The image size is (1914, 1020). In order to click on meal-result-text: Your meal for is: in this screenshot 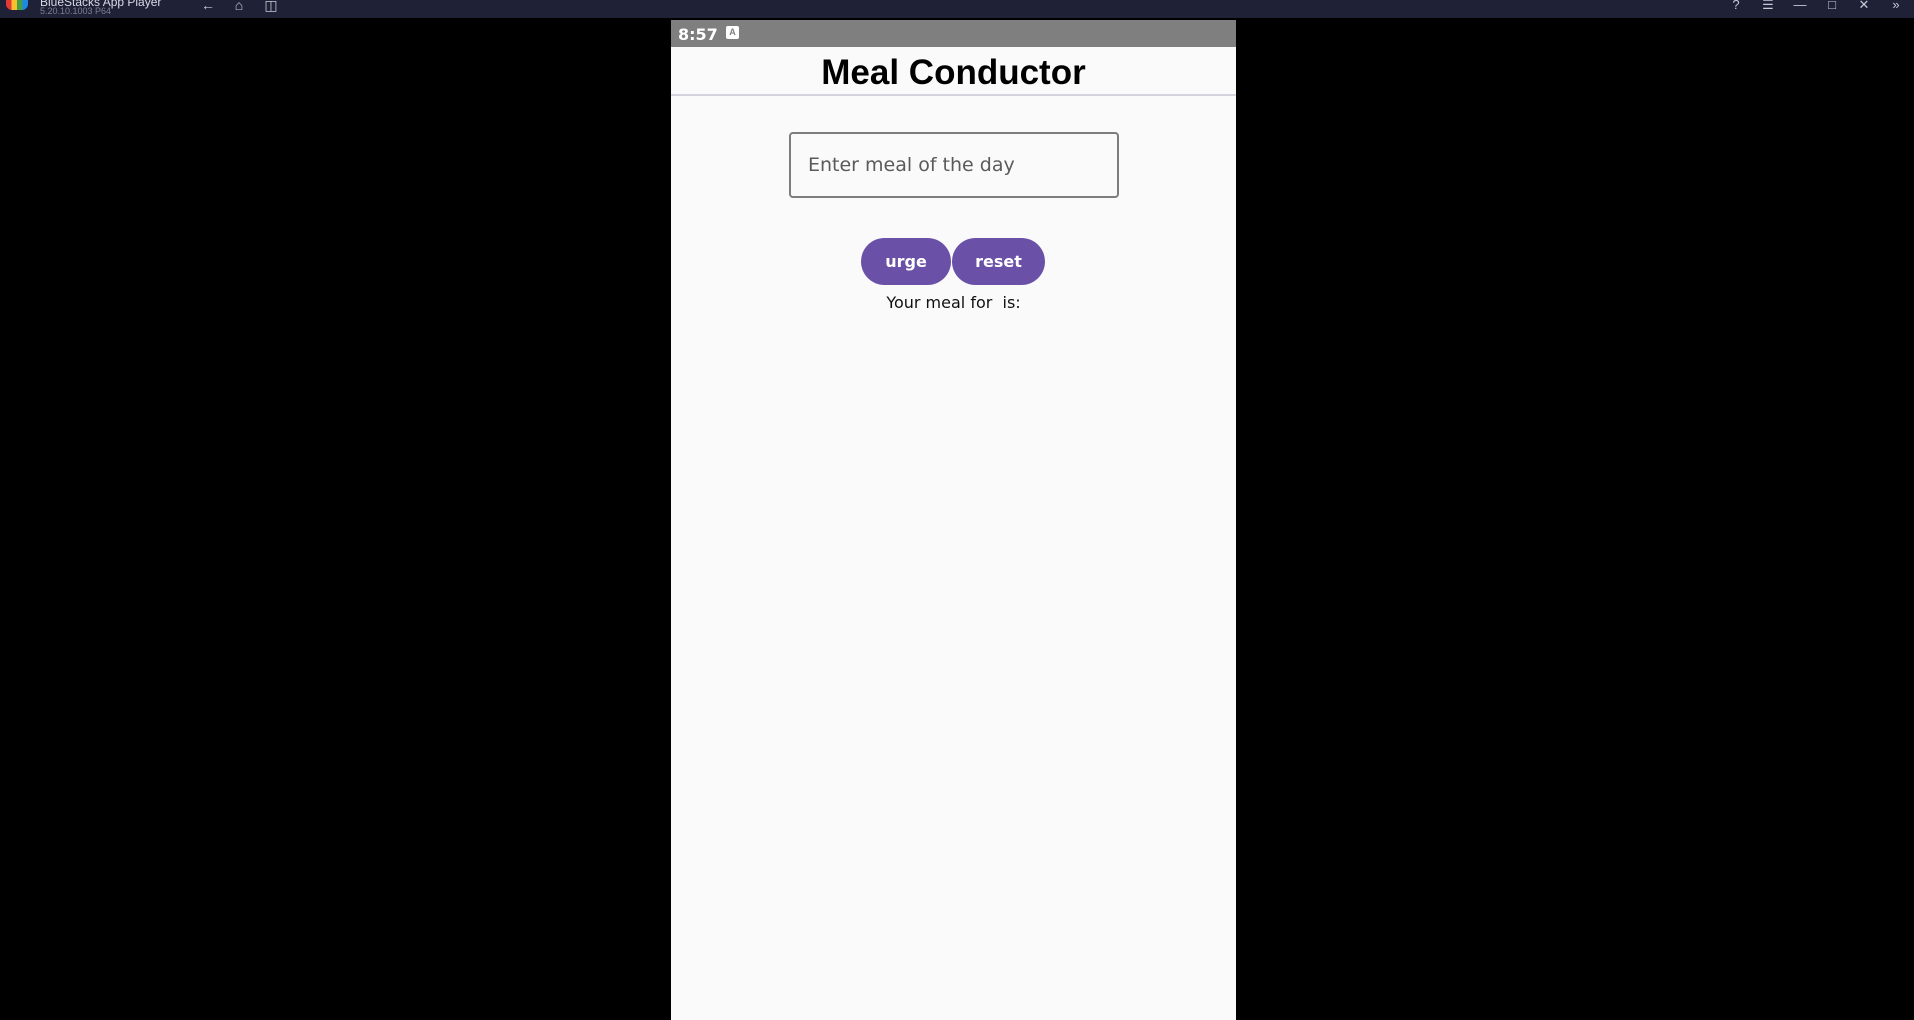, I will do `click(953, 302)`.